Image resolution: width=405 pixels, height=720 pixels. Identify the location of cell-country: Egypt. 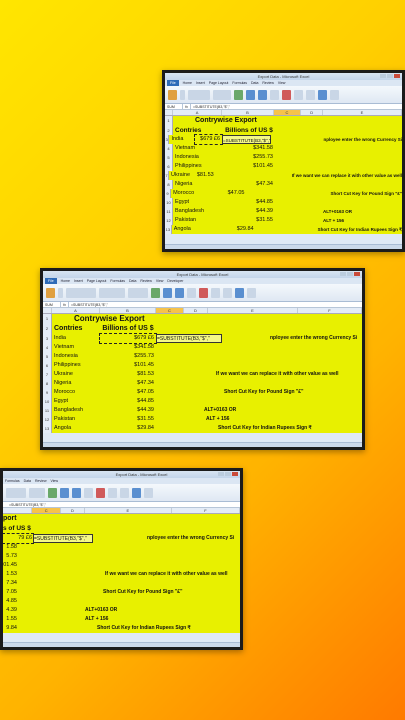
(76, 401).